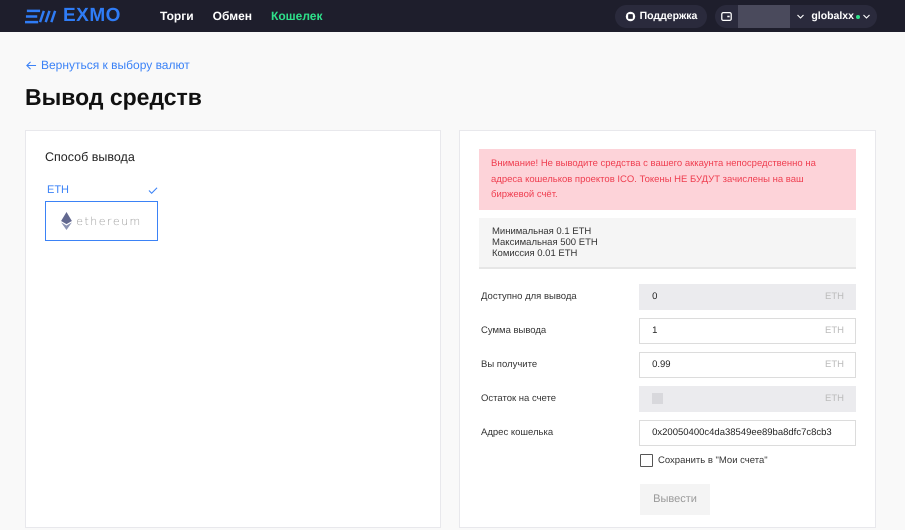  I want to click on field-label: Адрес кошелька, so click(517, 432).